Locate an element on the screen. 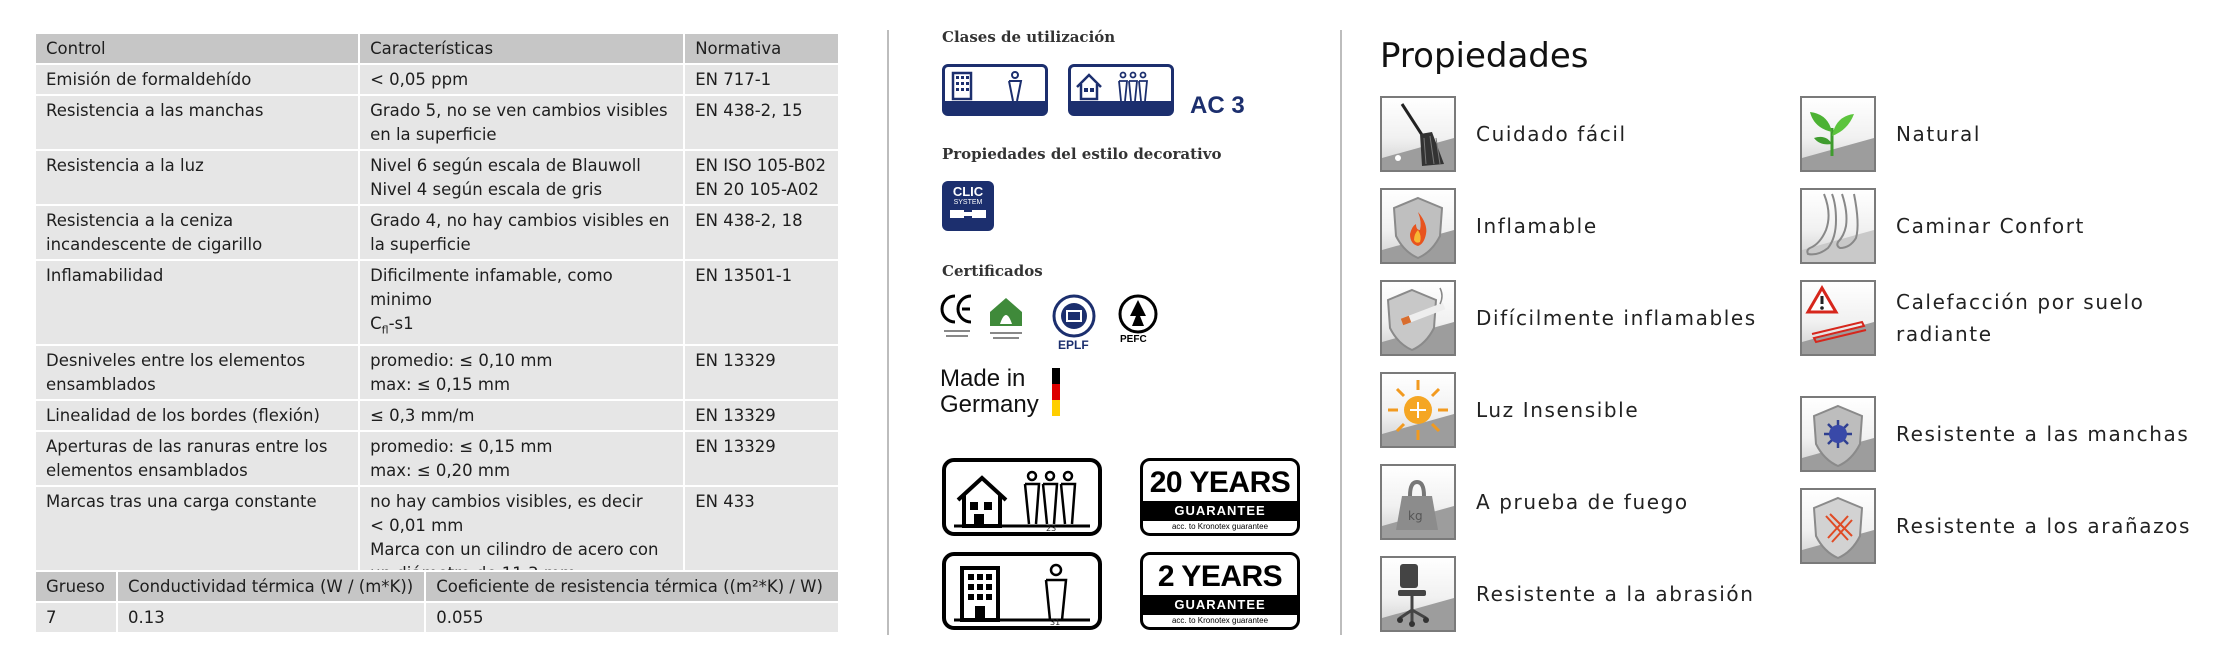 The height and width of the screenshot is (662, 2220). scratch-shield-icon is located at coordinates (1838, 526).